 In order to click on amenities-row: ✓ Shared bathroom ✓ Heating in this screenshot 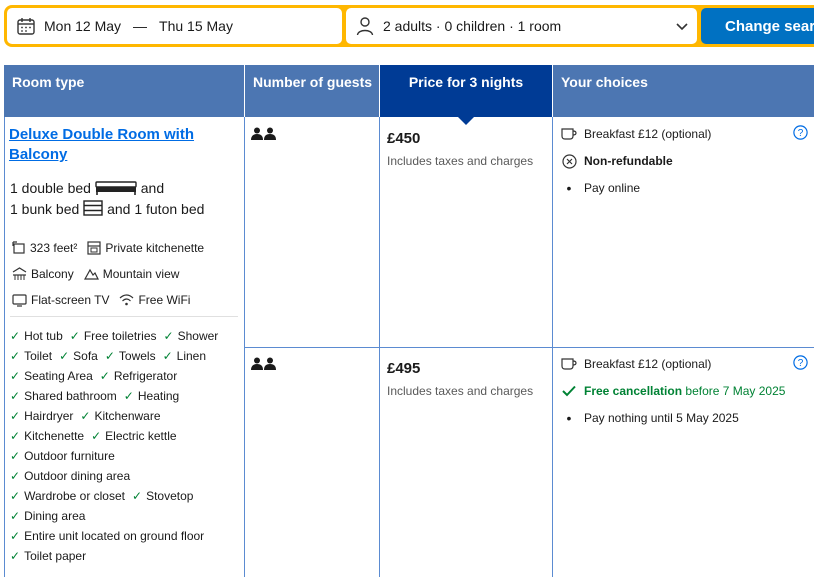, I will do `click(126, 396)`.